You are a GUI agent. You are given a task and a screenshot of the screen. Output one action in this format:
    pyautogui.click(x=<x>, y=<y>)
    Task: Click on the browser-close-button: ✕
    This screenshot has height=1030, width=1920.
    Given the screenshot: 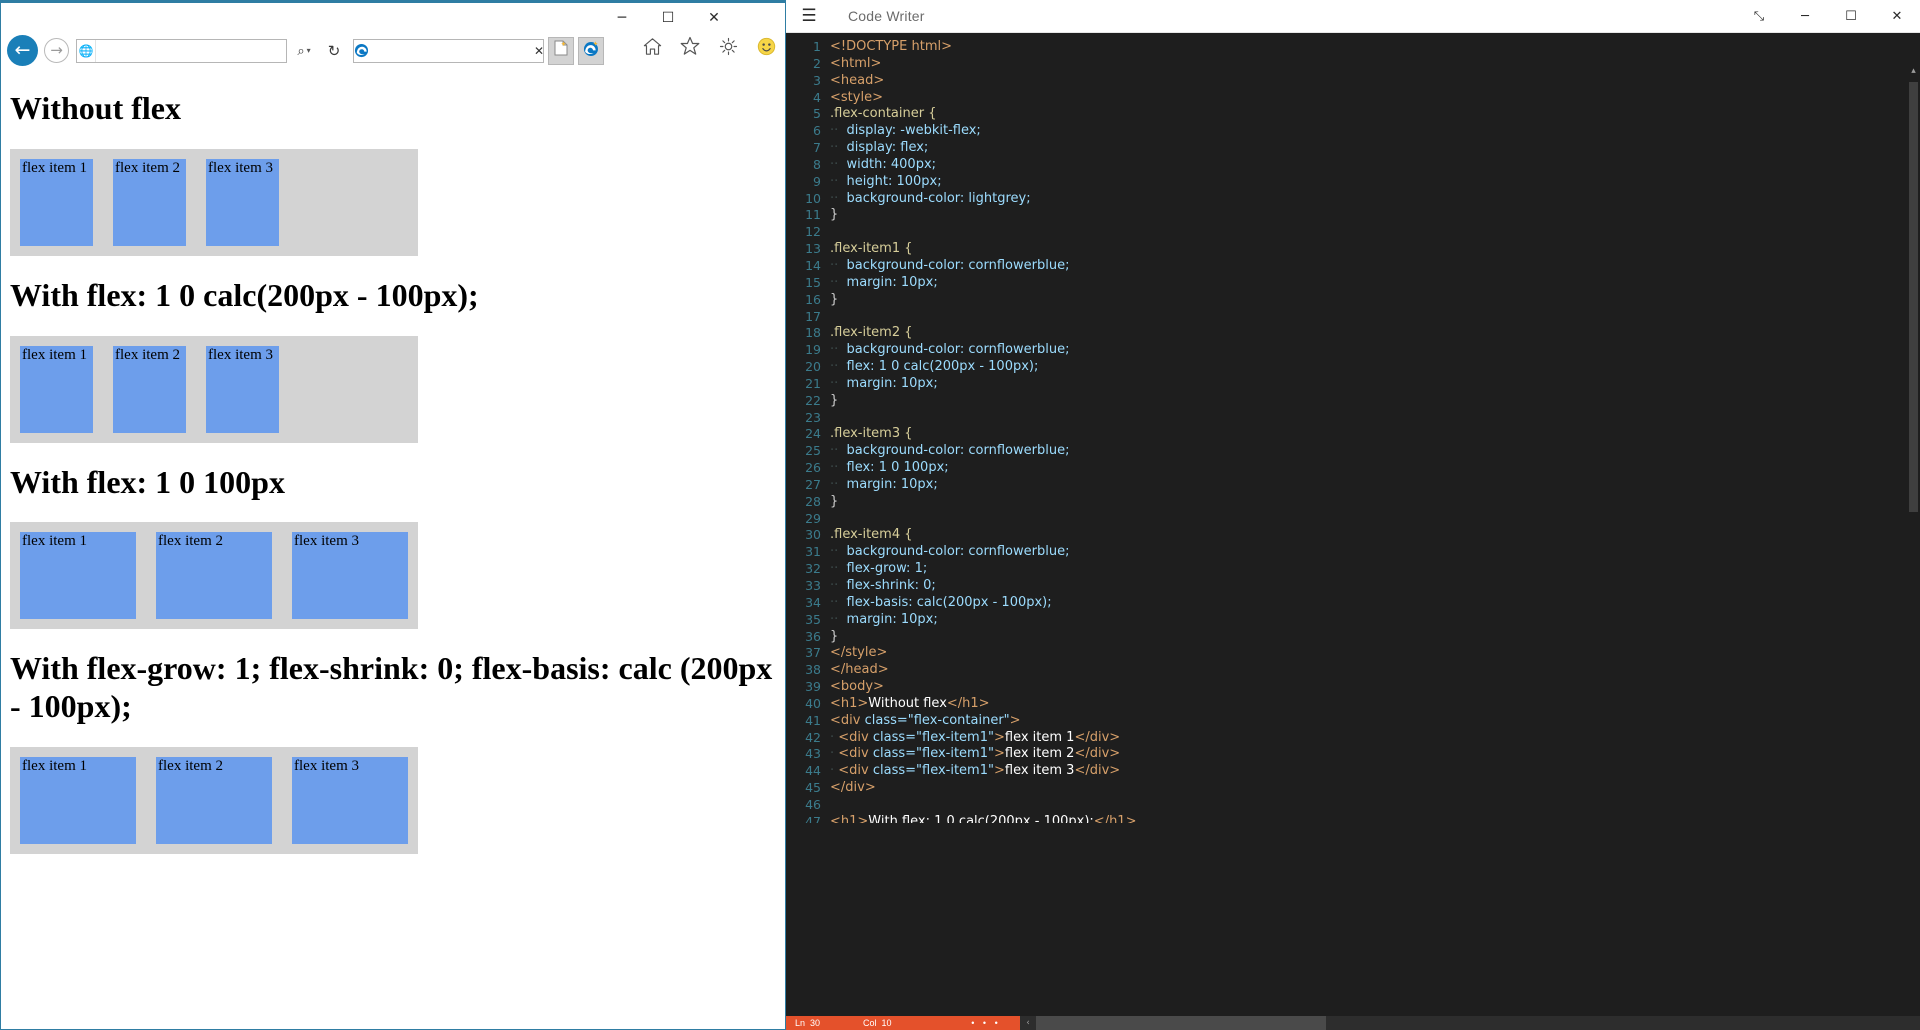 What is the action you would take?
    pyautogui.click(x=714, y=18)
    